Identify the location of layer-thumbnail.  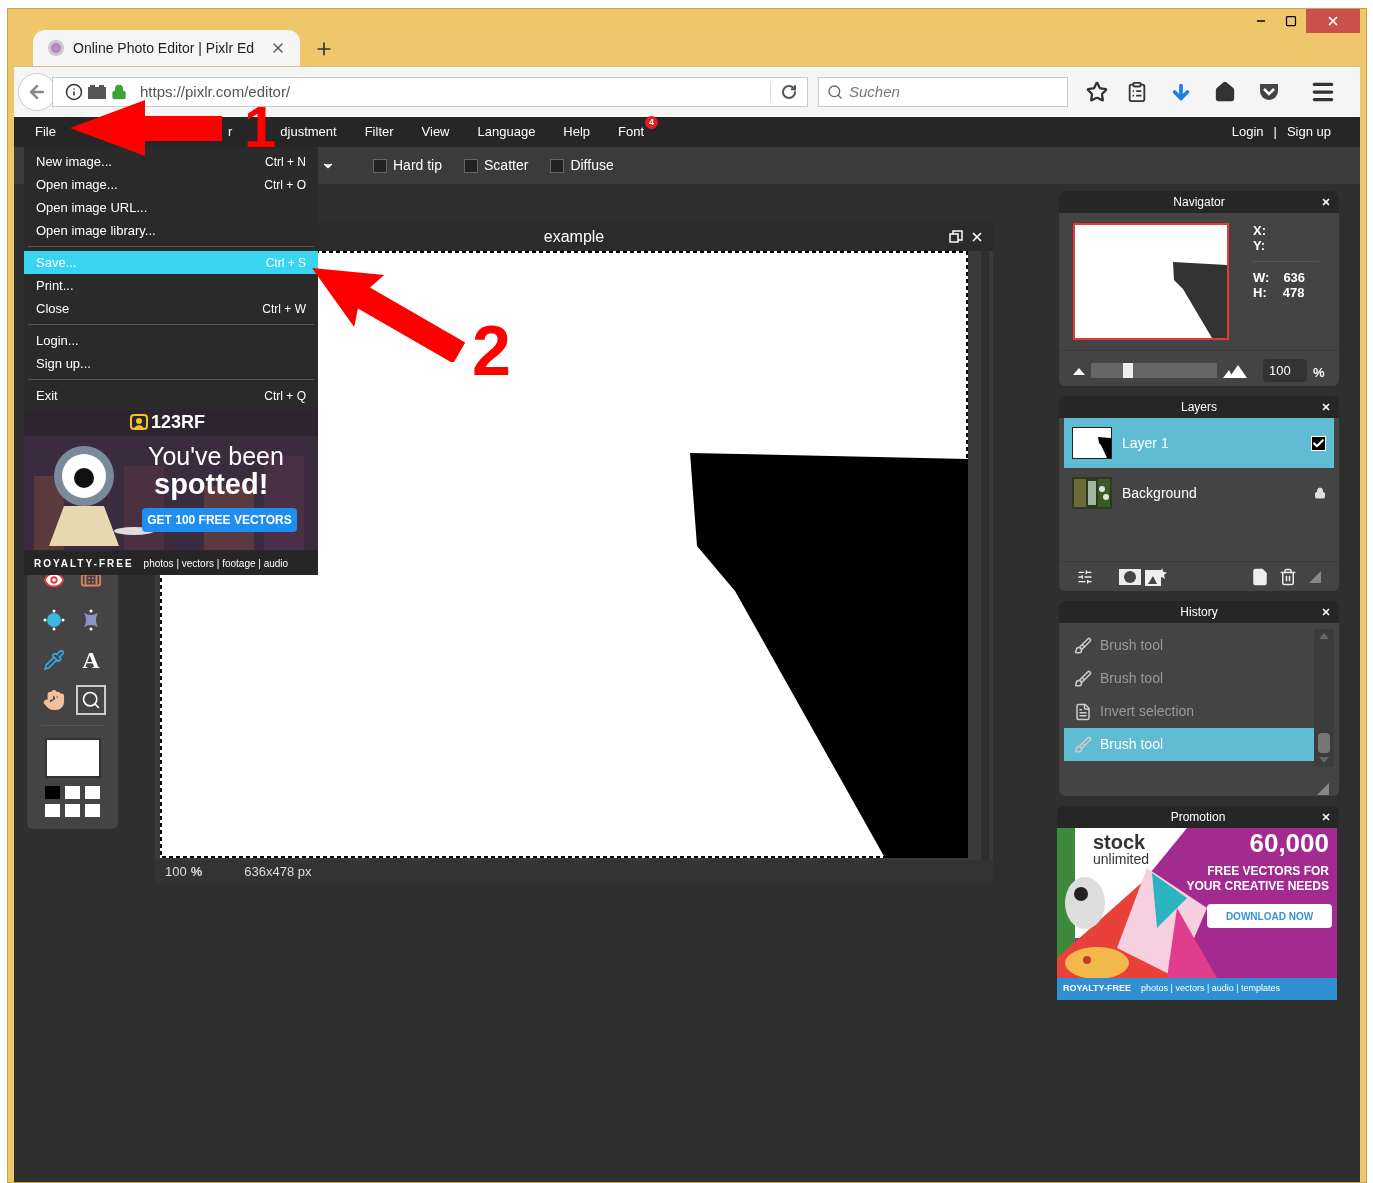
(1092, 443).